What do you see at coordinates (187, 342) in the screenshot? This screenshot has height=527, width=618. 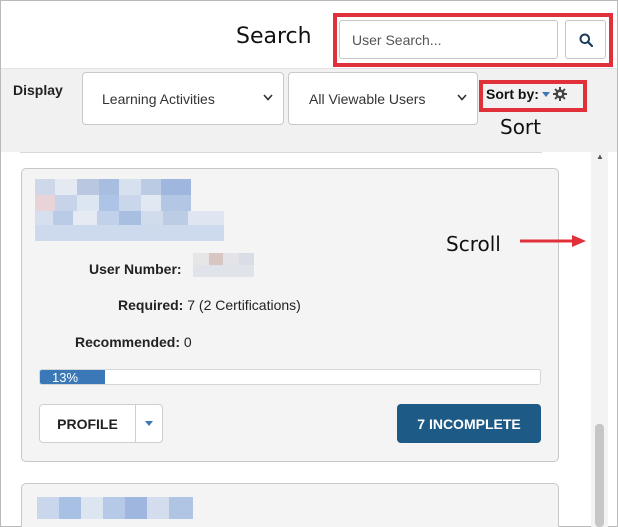 I see `recommended-value: 0` at bounding box center [187, 342].